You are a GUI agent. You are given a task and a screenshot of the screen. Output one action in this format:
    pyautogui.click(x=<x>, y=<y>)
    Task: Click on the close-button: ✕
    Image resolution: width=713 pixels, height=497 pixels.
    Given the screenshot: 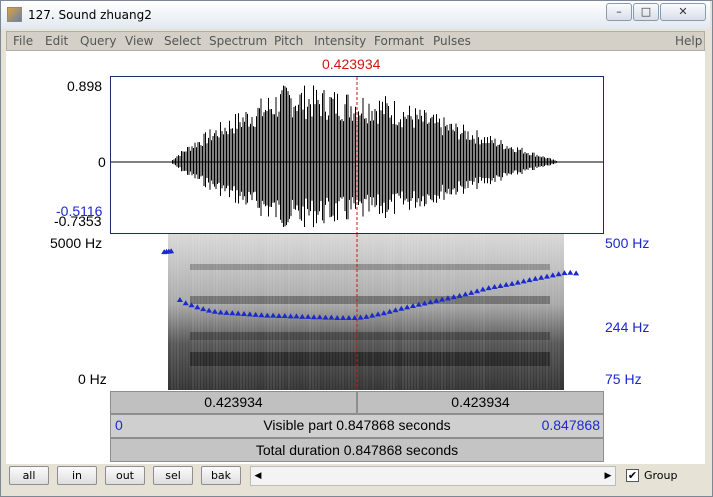 What is the action you would take?
    pyautogui.click(x=683, y=12)
    